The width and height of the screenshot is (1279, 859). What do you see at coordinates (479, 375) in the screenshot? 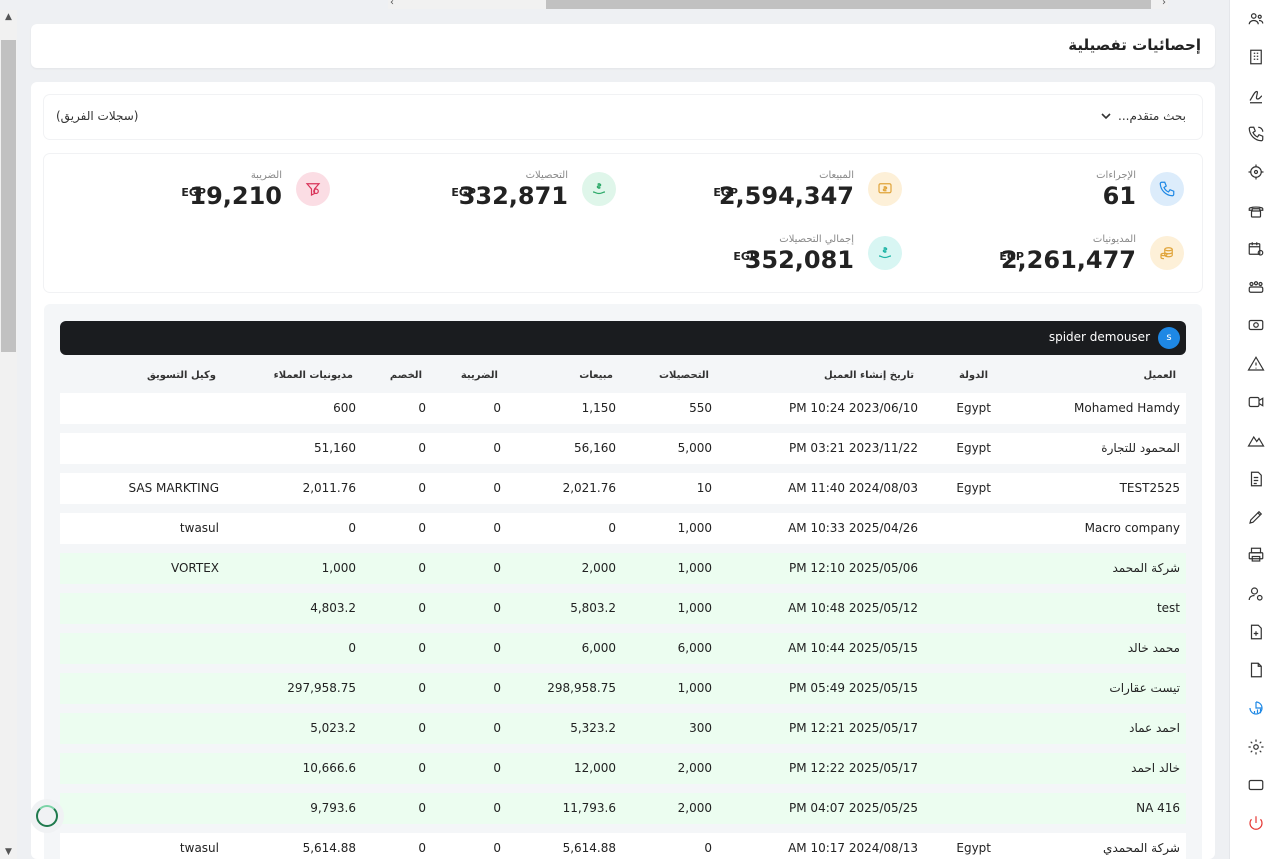
I see `th-tax: الضريبة` at bounding box center [479, 375].